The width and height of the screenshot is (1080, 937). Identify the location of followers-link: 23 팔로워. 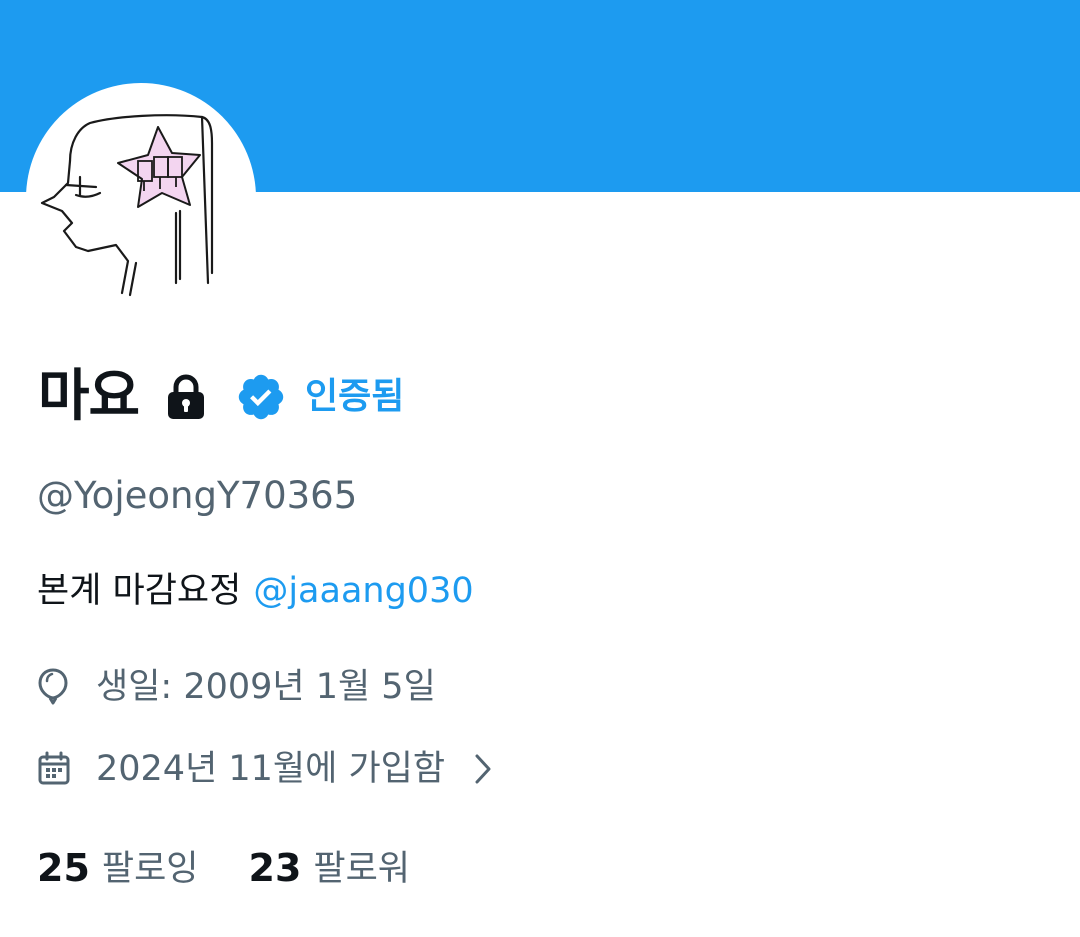
(330, 869).